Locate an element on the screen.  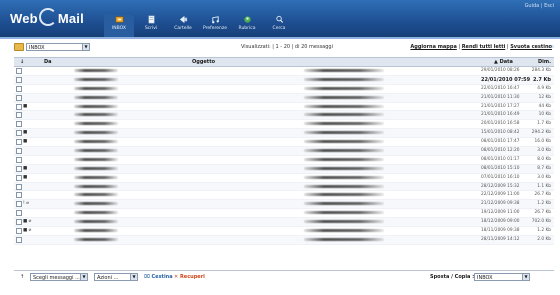
undelete-button: ✕ Recuperi is located at coordinates (189, 277).